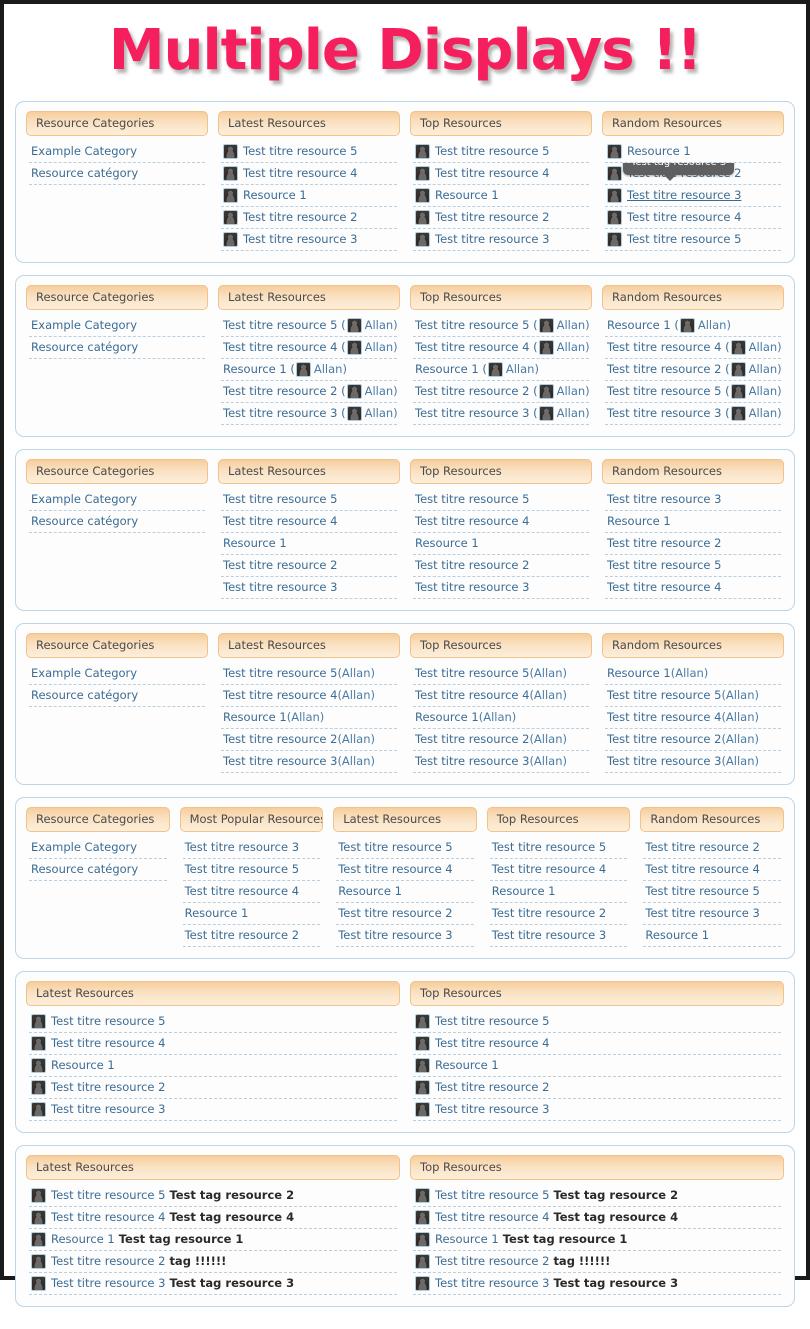 The height and width of the screenshot is (1329, 810). What do you see at coordinates (581, 1261) in the screenshot?
I see `resource-tag: tag !!!!!!` at bounding box center [581, 1261].